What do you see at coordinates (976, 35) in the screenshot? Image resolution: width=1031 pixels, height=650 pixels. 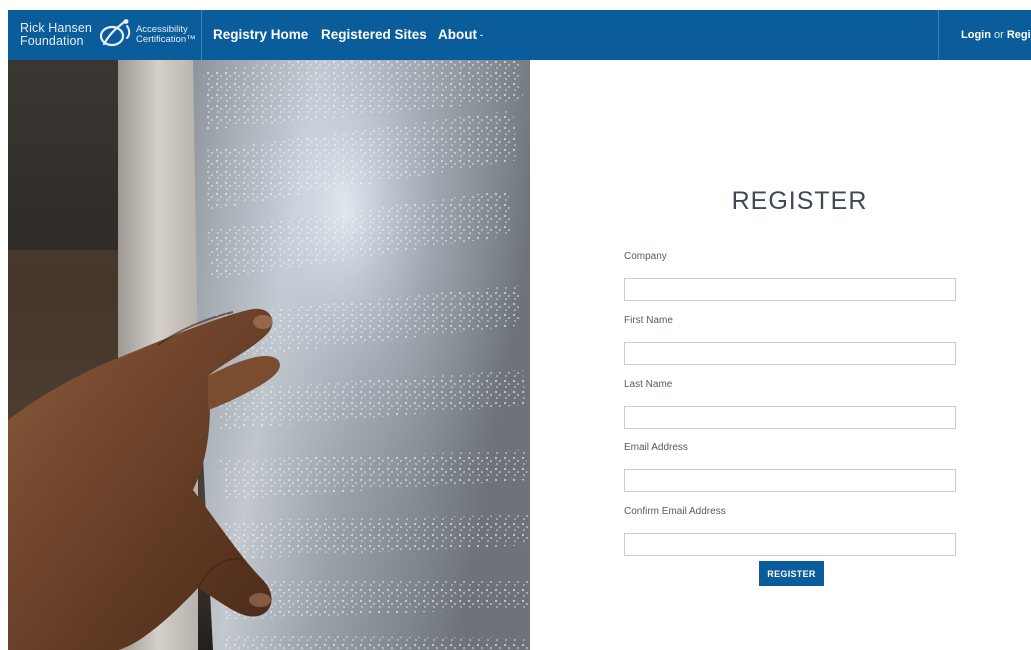 I see `nav-login-link: Login` at bounding box center [976, 35].